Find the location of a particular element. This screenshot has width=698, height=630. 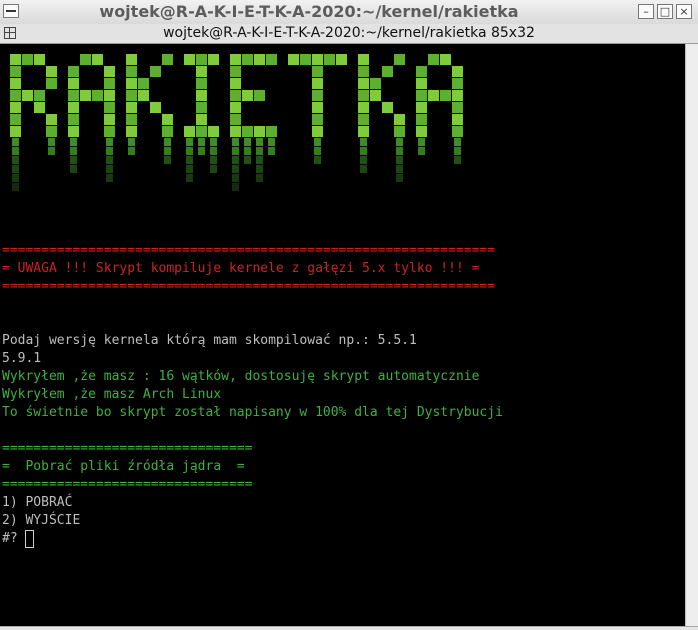

close-button: × is located at coordinates (684, 11).